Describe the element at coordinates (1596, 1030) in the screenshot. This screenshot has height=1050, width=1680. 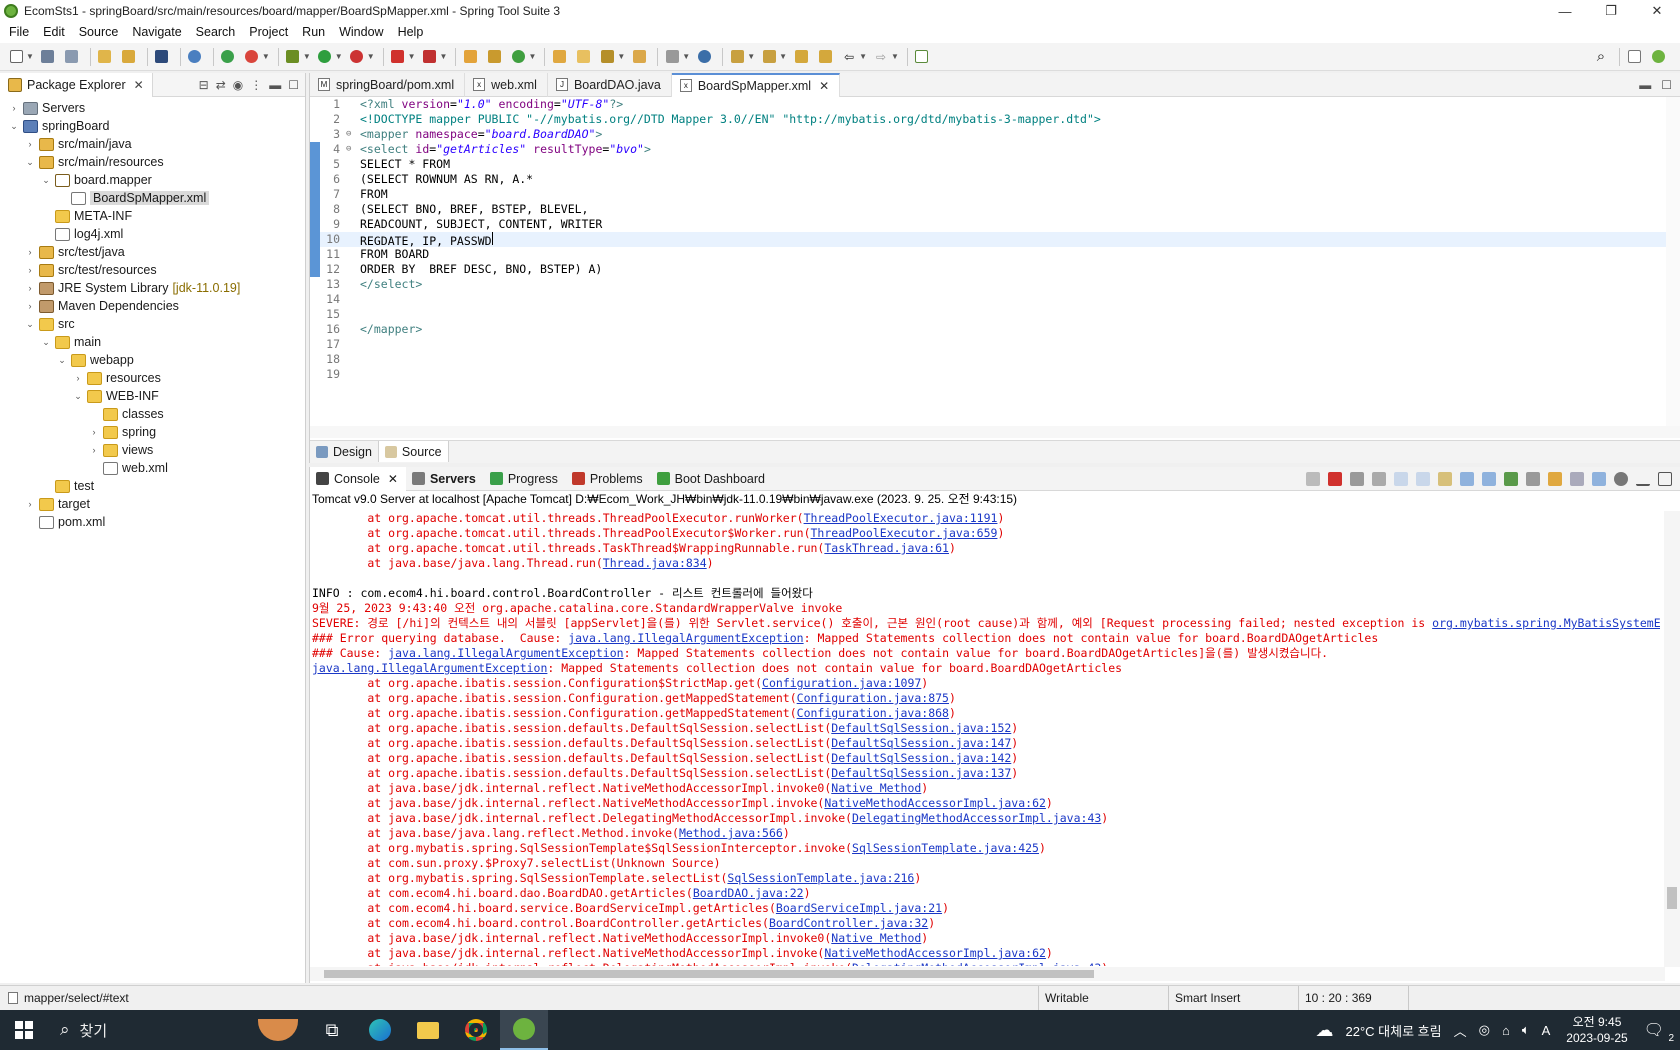
I see `clock: 오전 9:45 2023-09-25` at that location.